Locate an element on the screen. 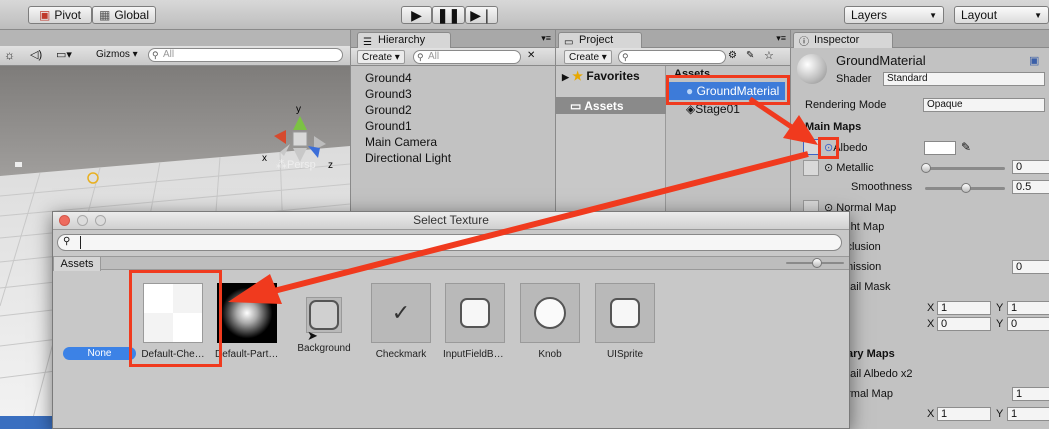 The width and height of the screenshot is (1049, 429). zoom-slider-knob is located at coordinates (817, 263).